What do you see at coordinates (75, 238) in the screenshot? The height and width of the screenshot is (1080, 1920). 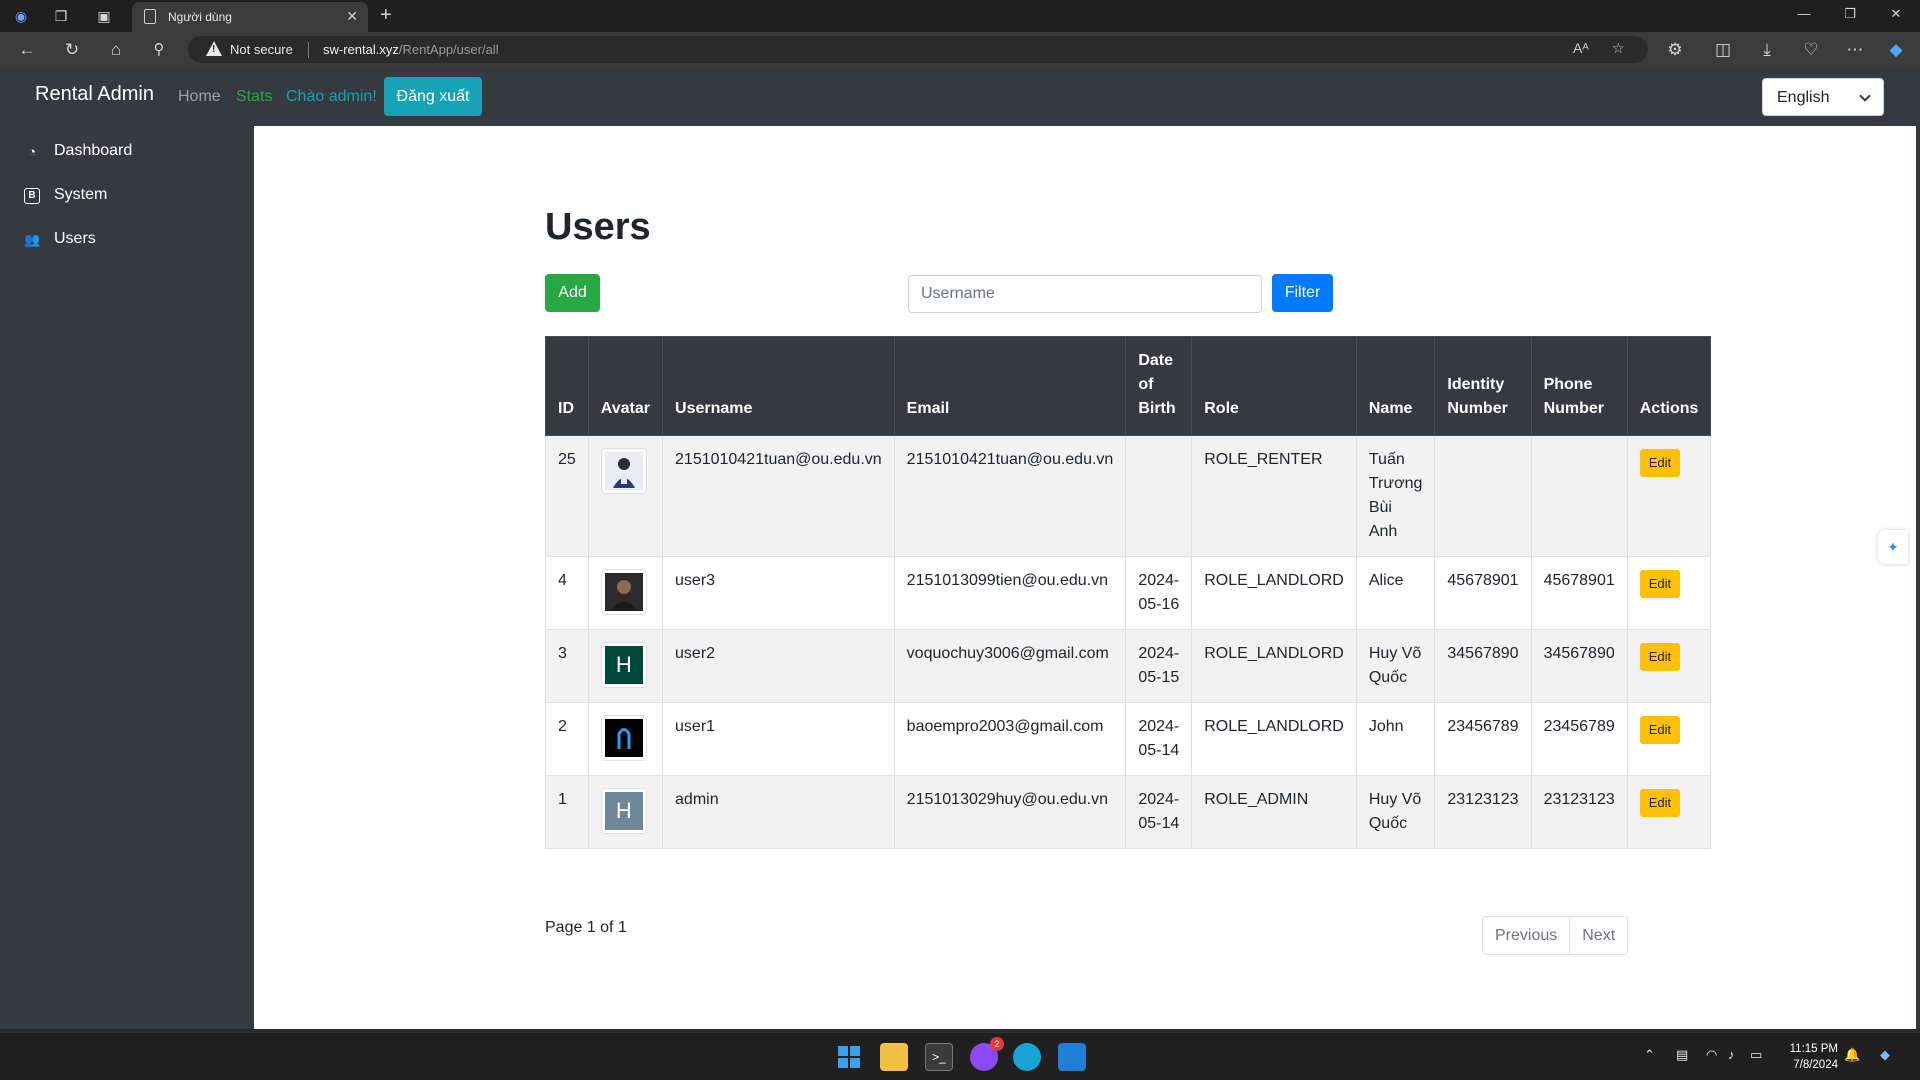 I see `sidebar-item-label: Users` at bounding box center [75, 238].